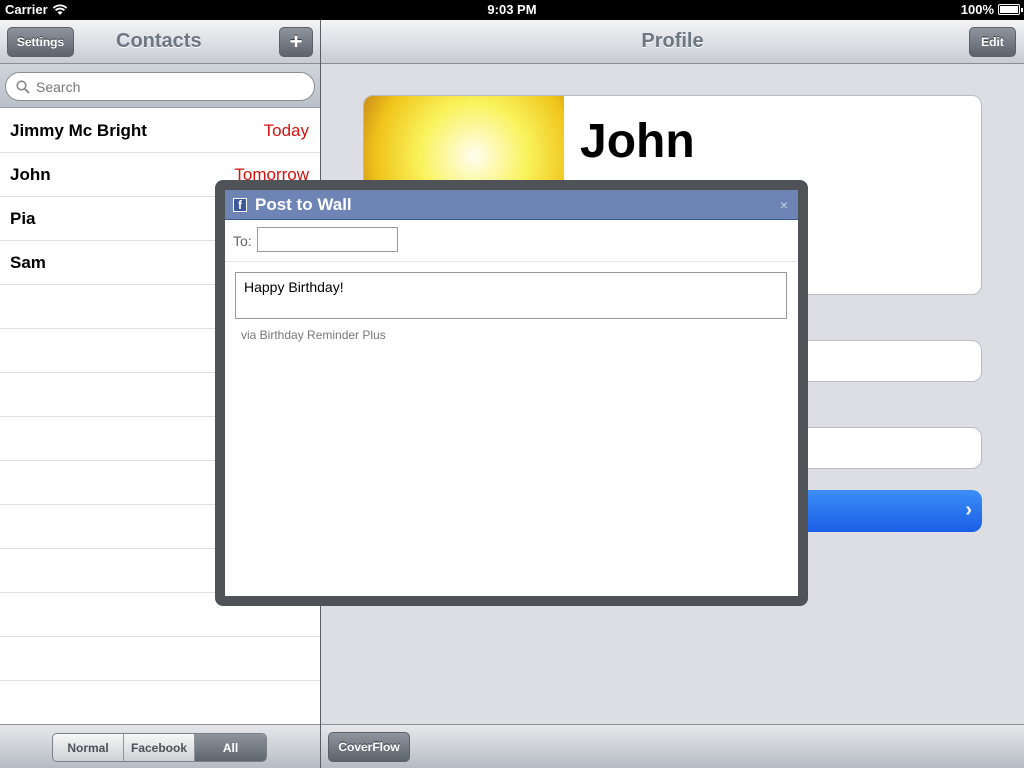 This screenshot has height=768, width=1024. What do you see at coordinates (23, 218) in the screenshot?
I see `contact-name: Pia` at bounding box center [23, 218].